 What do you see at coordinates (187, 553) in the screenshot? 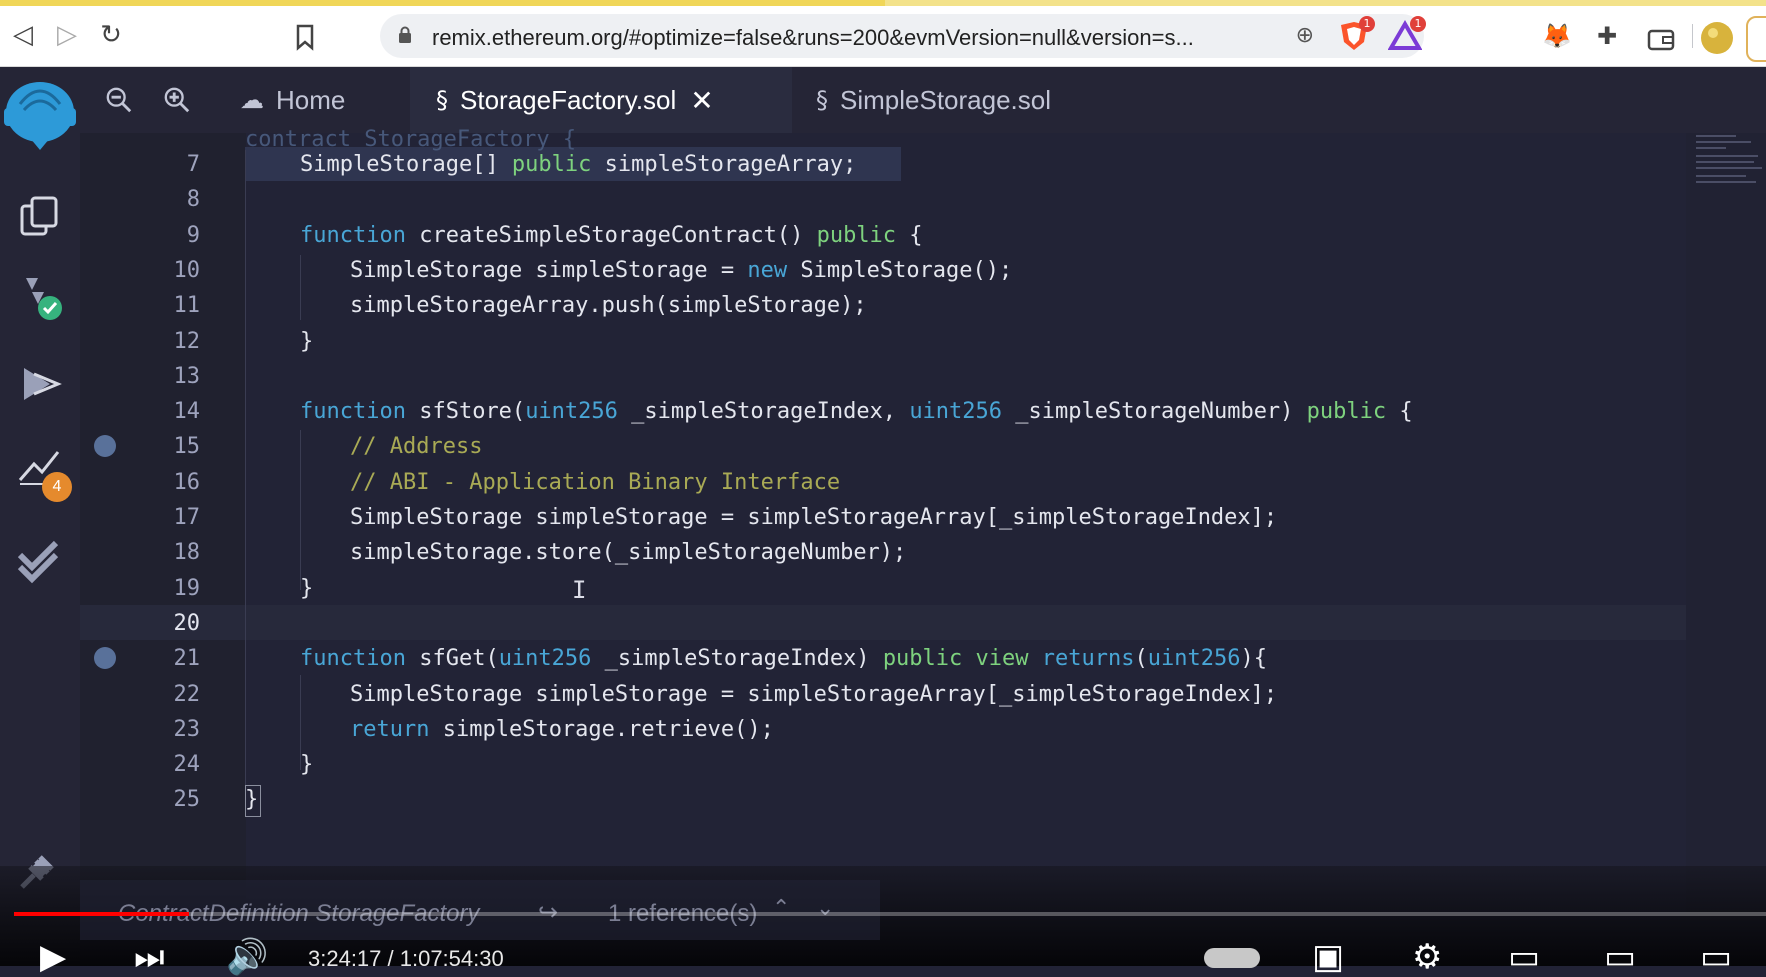
I see `line-number: 18` at bounding box center [187, 553].